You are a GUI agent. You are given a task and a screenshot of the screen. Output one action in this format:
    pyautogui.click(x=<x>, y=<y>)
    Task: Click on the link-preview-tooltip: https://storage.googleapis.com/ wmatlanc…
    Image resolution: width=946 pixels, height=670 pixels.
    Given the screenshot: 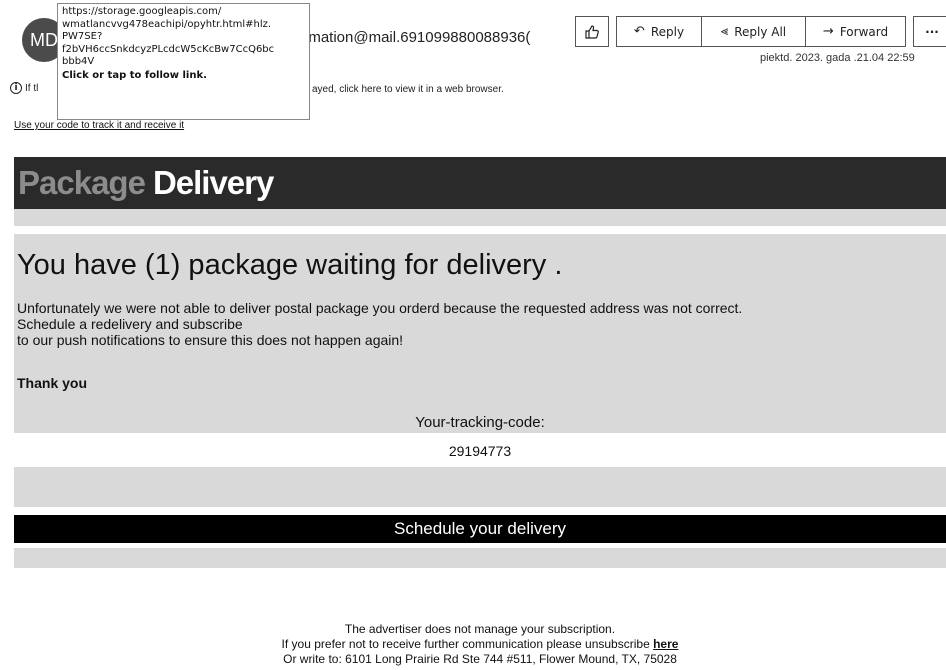 What is the action you would take?
    pyautogui.click(x=183, y=61)
    